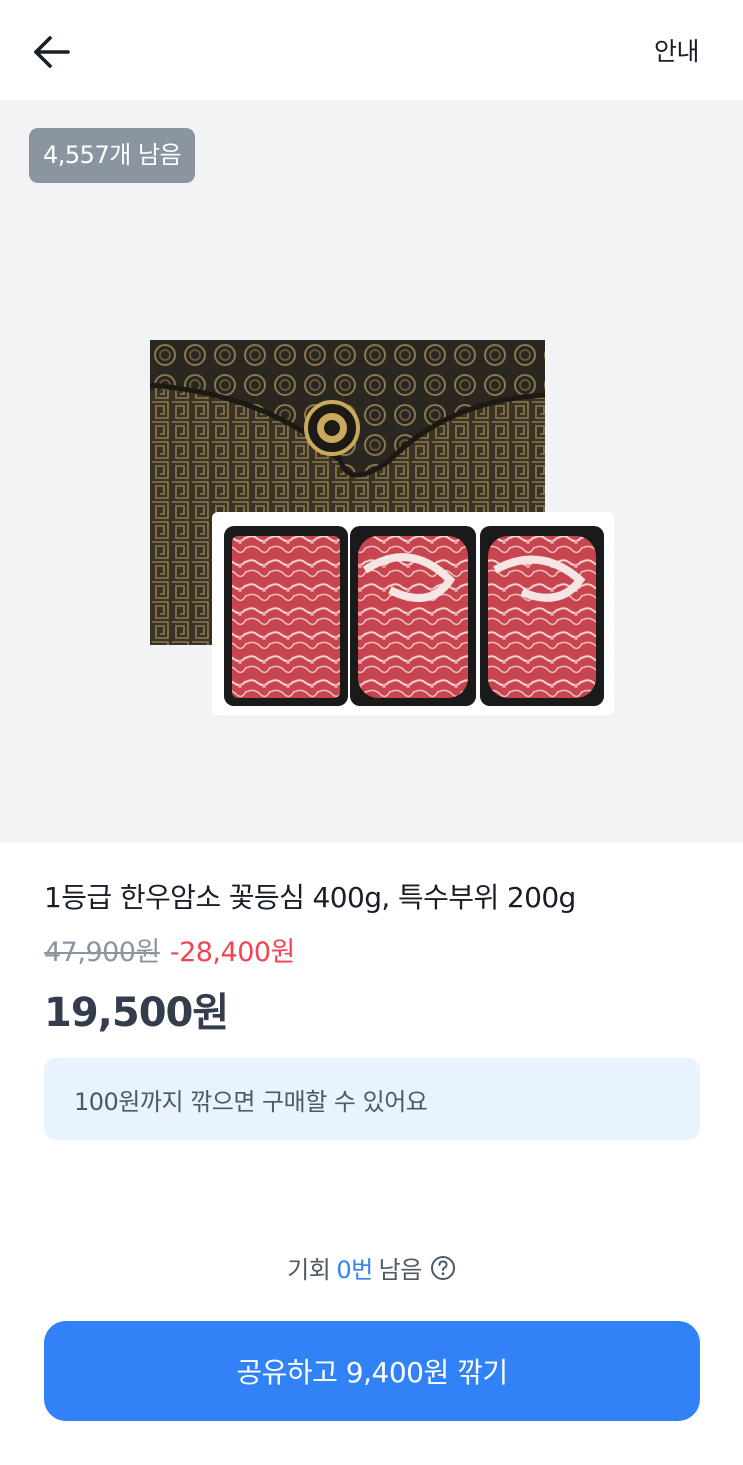 This screenshot has width=743, height=1465. I want to click on top-bar: 안내, so click(371, 50).